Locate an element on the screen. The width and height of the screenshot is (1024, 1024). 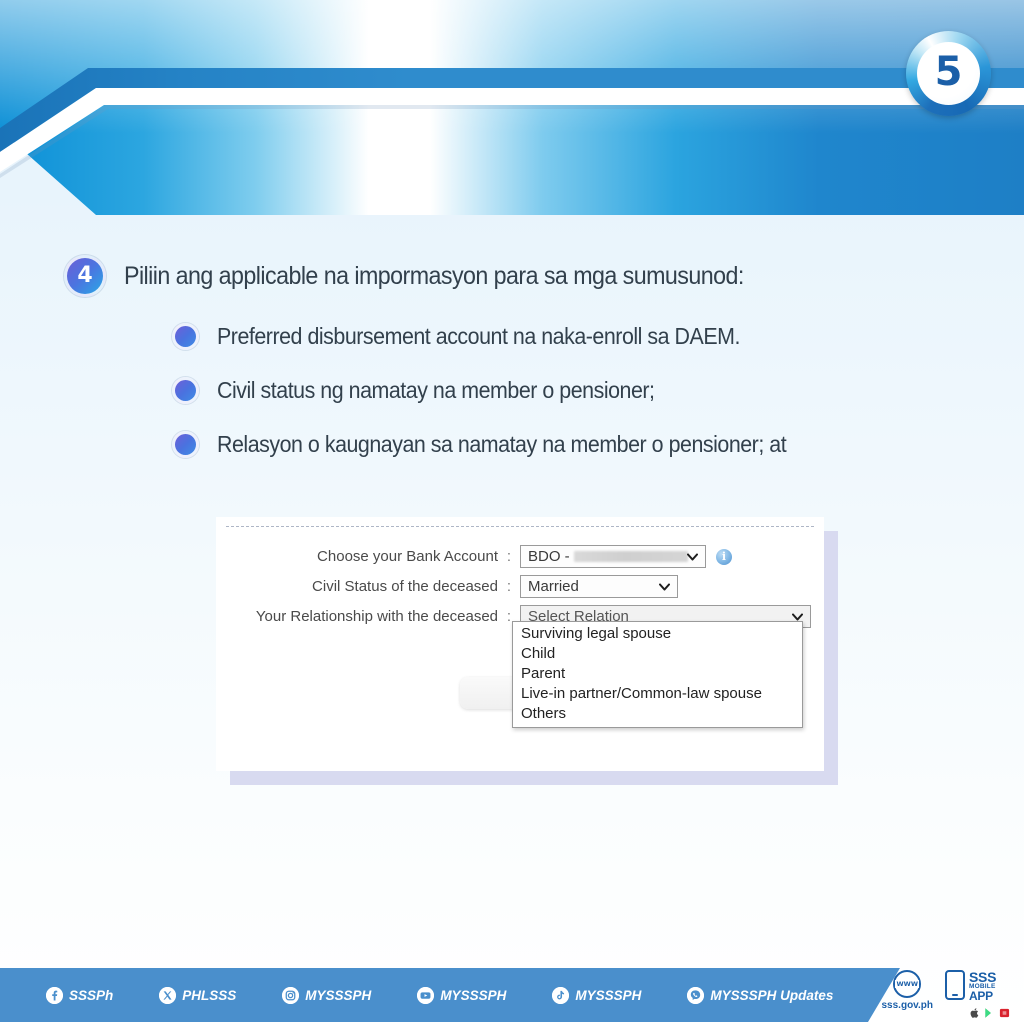
social-link-youtube: MYSSSPH is located at coordinates (462, 995).